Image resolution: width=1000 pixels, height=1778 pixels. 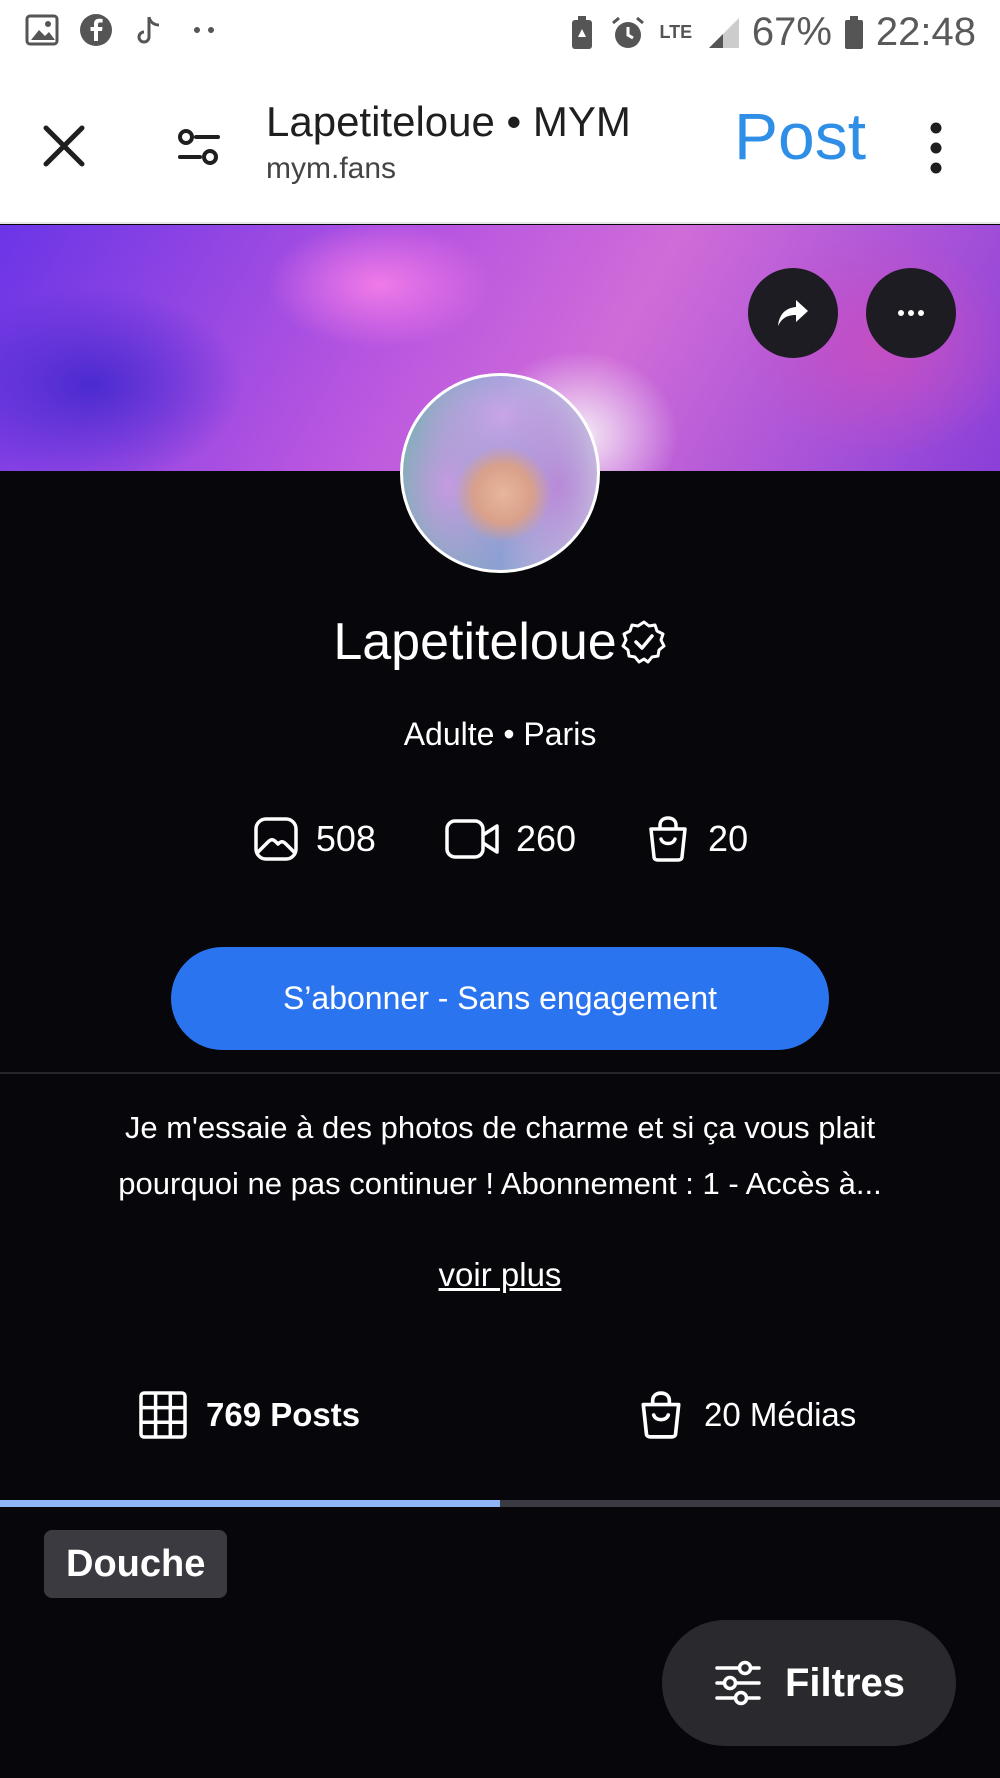 What do you see at coordinates (475, 642) in the screenshot?
I see `profile-name-text: Lapetiteloue` at bounding box center [475, 642].